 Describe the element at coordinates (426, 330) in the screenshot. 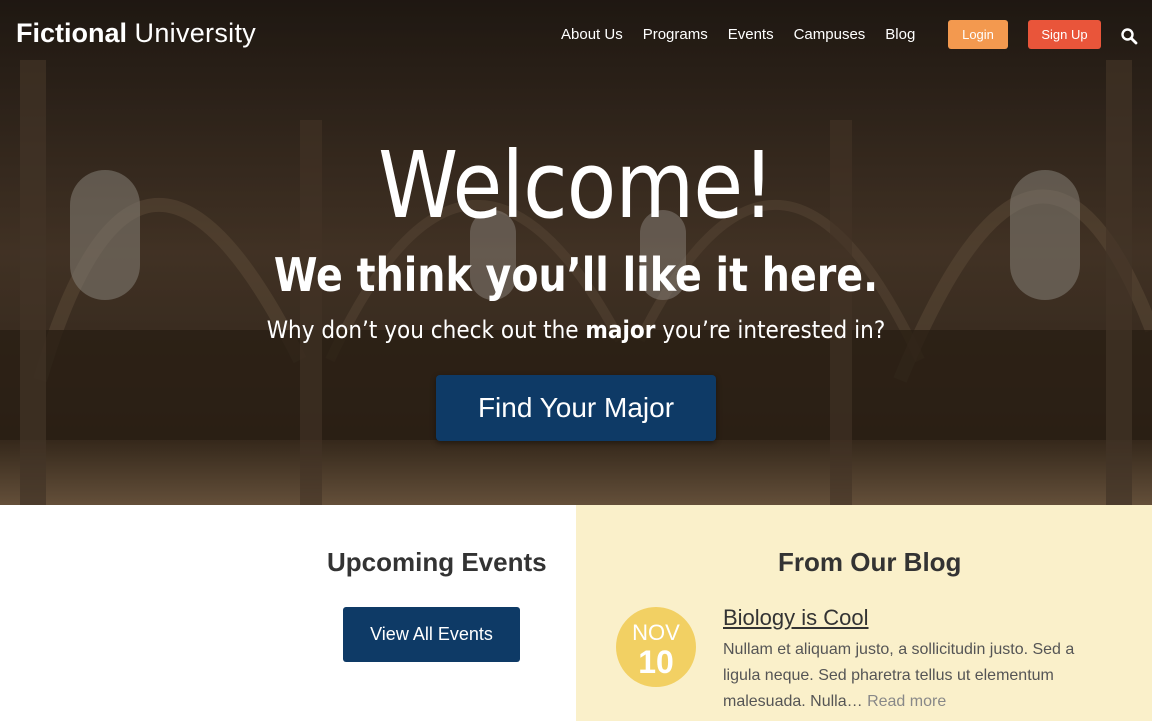

I see `hero-text-start: Why don’t you check out the` at that location.